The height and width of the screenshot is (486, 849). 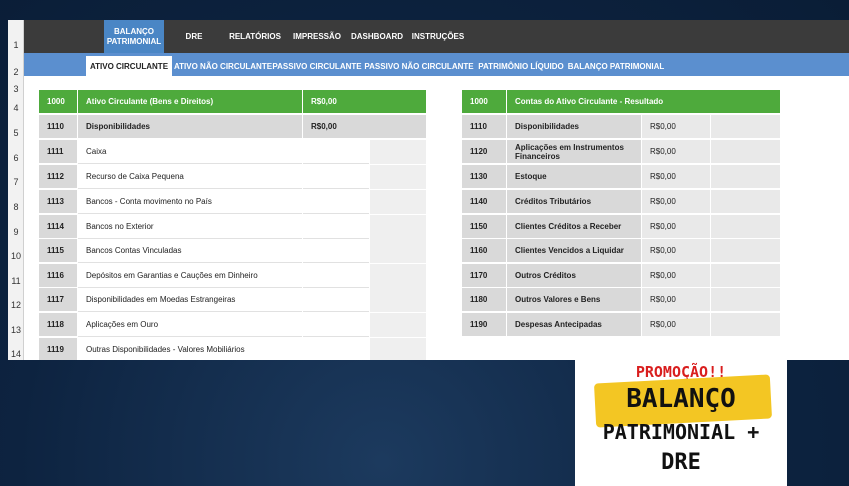 What do you see at coordinates (643, 101) in the screenshot?
I see `right-header-name: Contas do Ativo Circulante - Resultado` at bounding box center [643, 101].